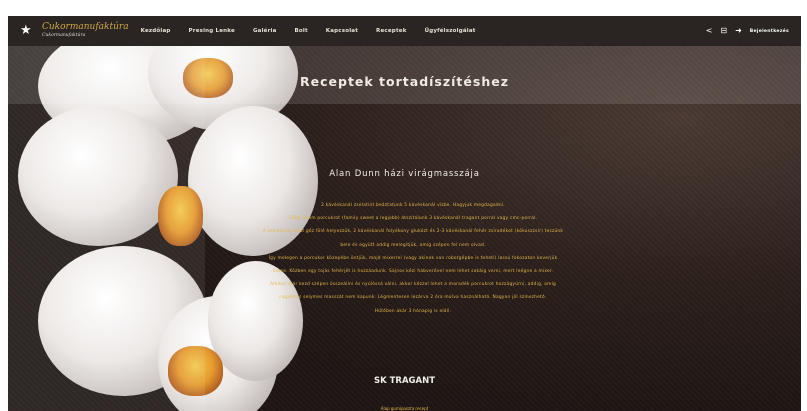  I want to click on brand-subtitle: Cukormanufaktúra, so click(64, 36).